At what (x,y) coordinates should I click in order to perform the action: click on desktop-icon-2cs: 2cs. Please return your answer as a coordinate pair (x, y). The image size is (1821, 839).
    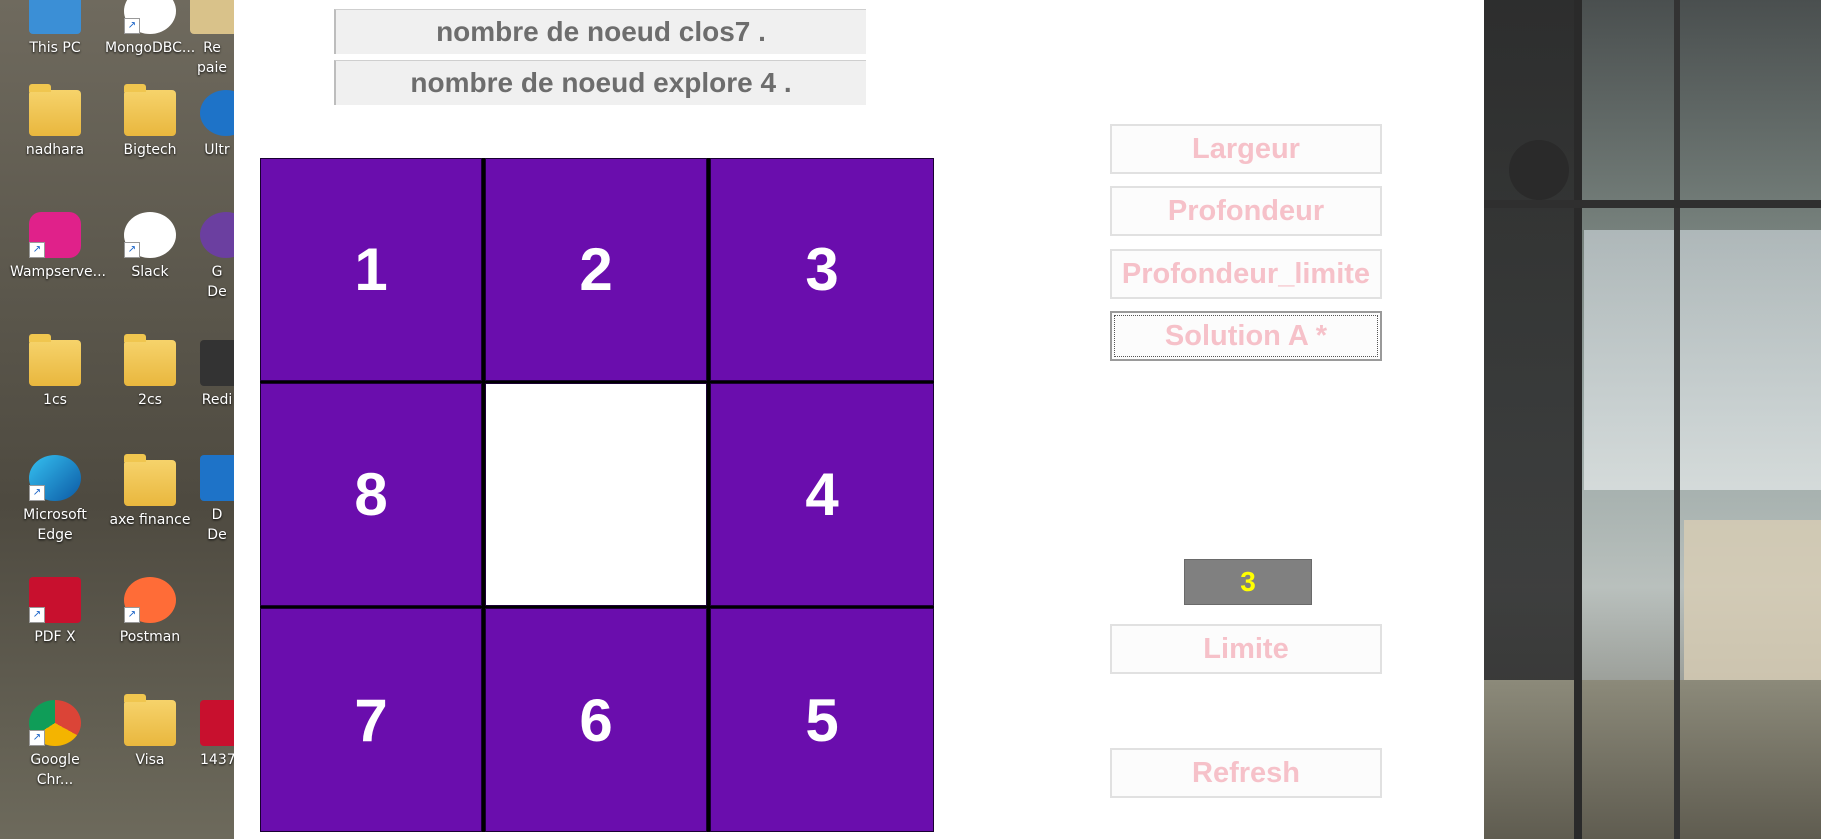
    Looking at the image, I should click on (150, 372).